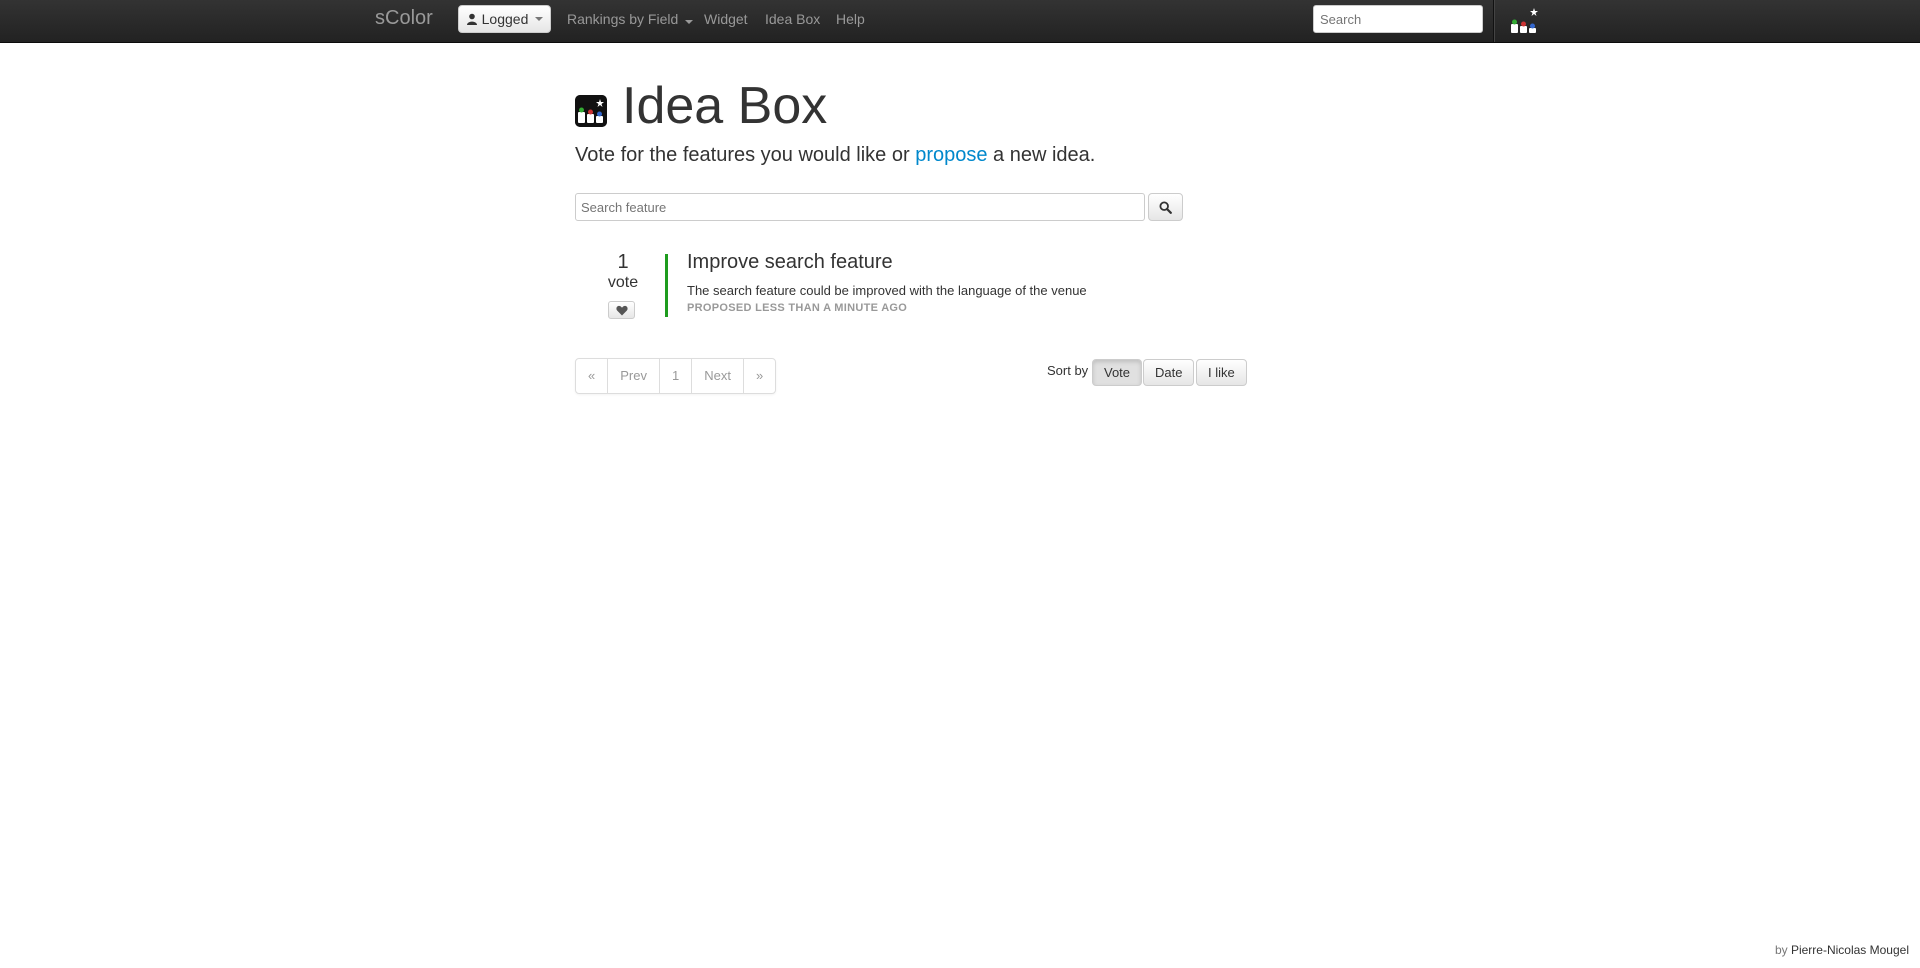  I want to click on sort-vote-button: Vote, so click(1117, 372).